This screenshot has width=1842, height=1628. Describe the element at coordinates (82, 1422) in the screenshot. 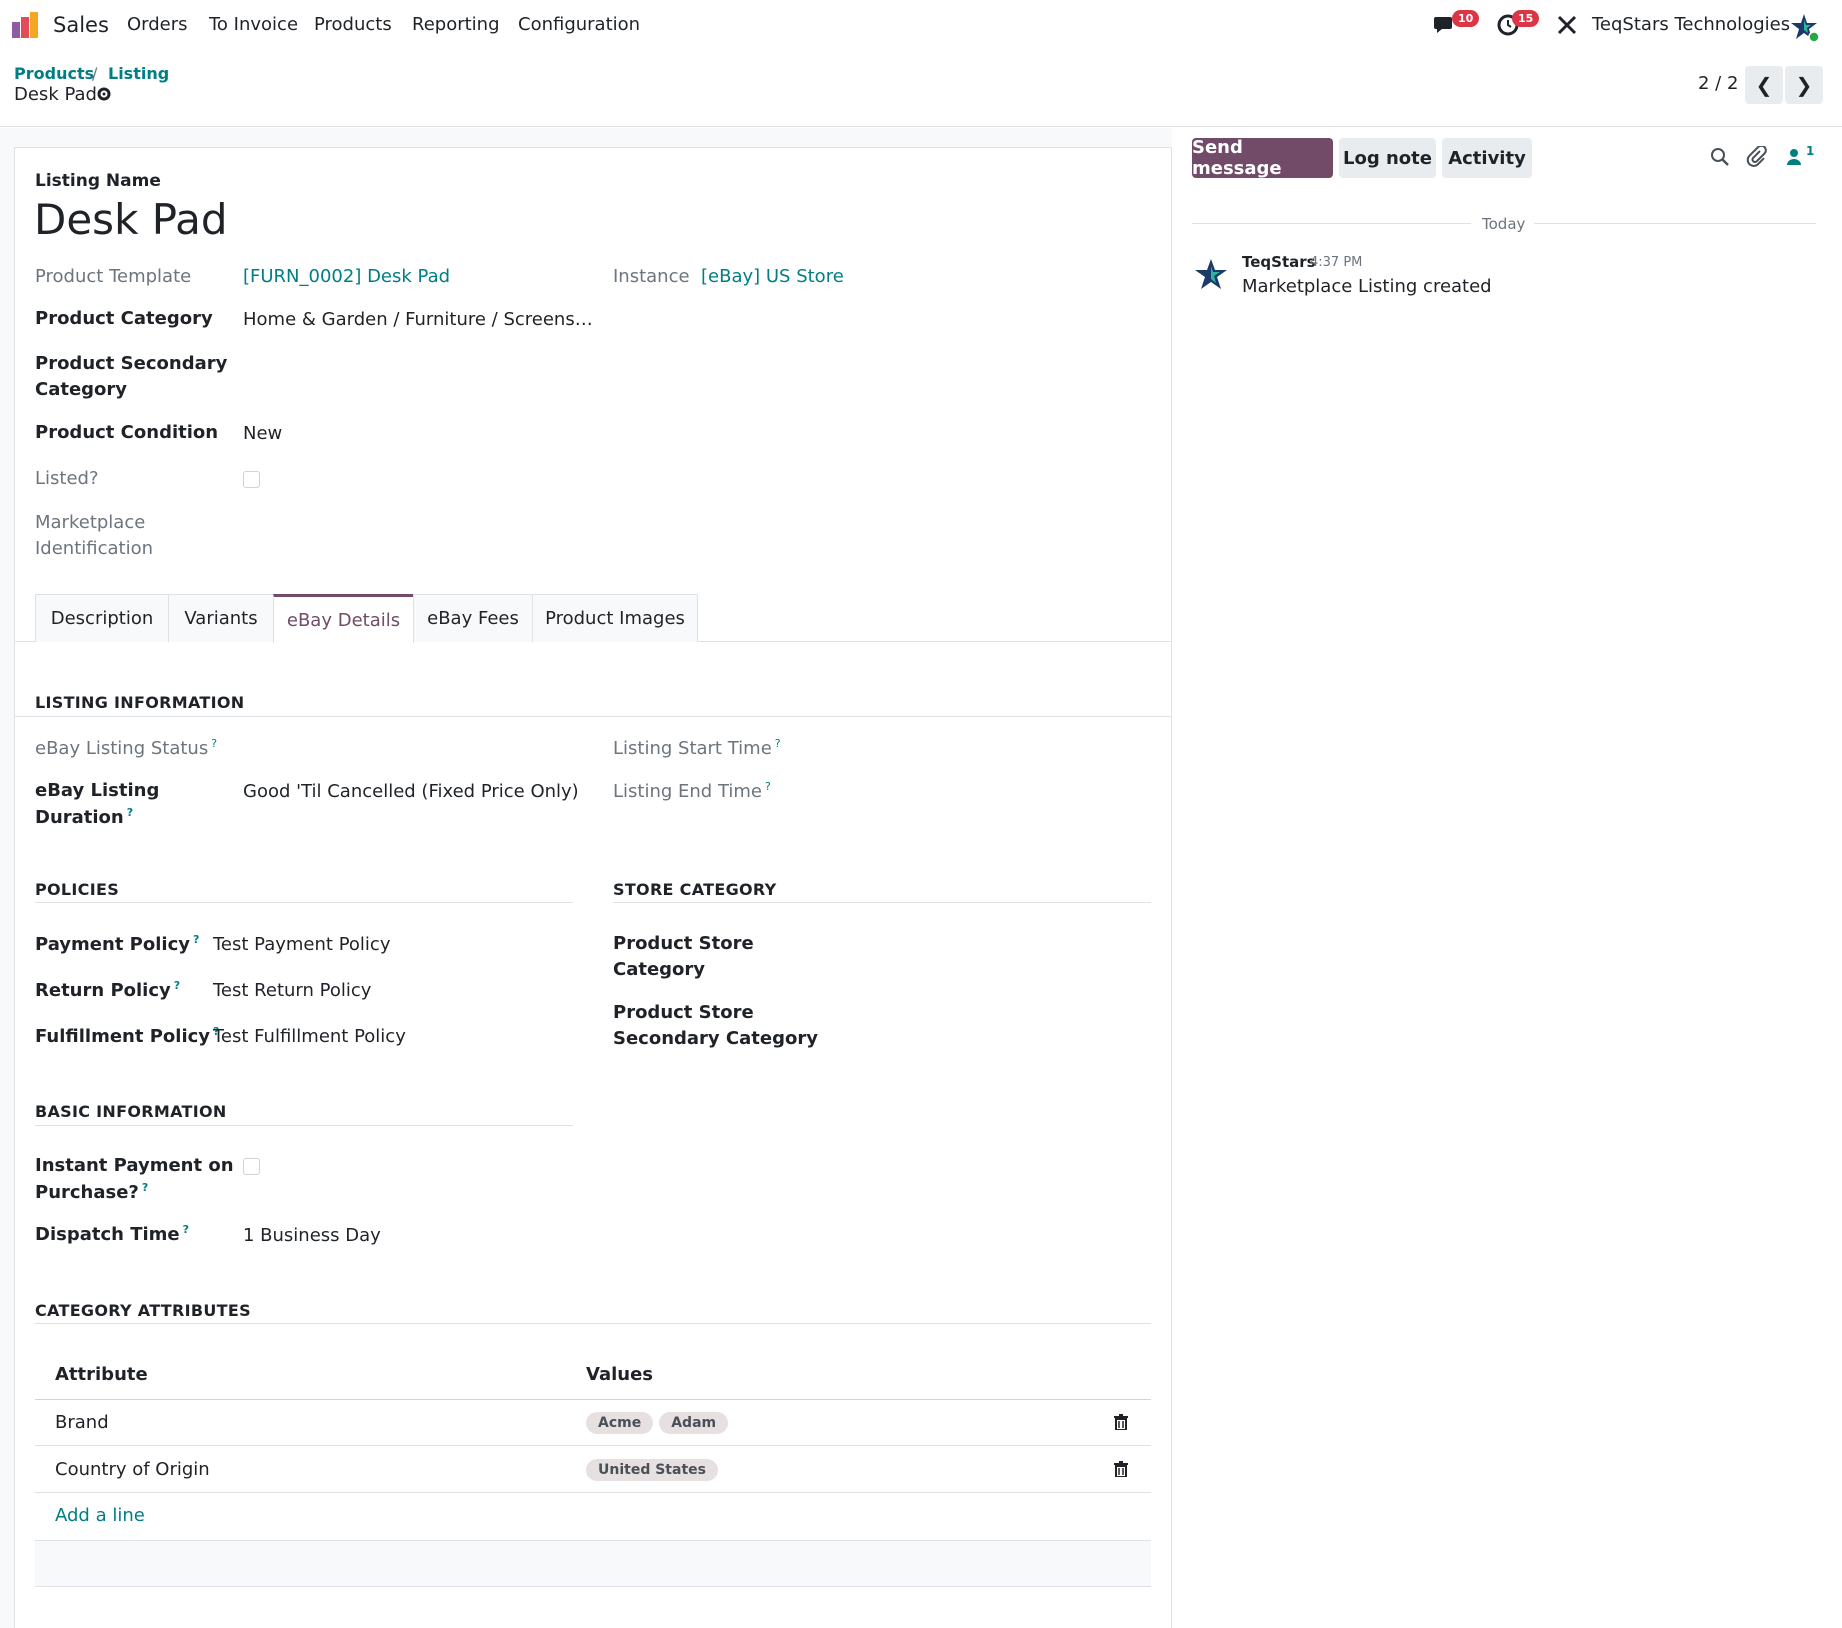

I see `attribute-cell: Brand` at that location.